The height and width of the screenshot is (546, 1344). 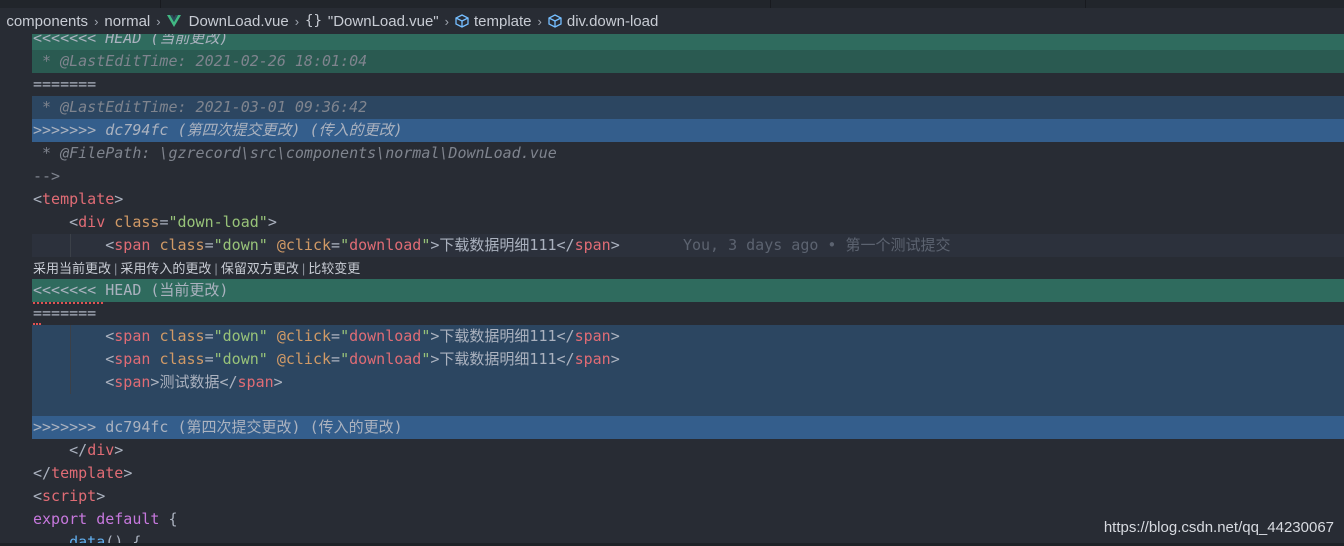 What do you see at coordinates (672, 61) in the screenshot?
I see `code-line: * @LastEditTime: 2021-02-26 18:01:04` at bounding box center [672, 61].